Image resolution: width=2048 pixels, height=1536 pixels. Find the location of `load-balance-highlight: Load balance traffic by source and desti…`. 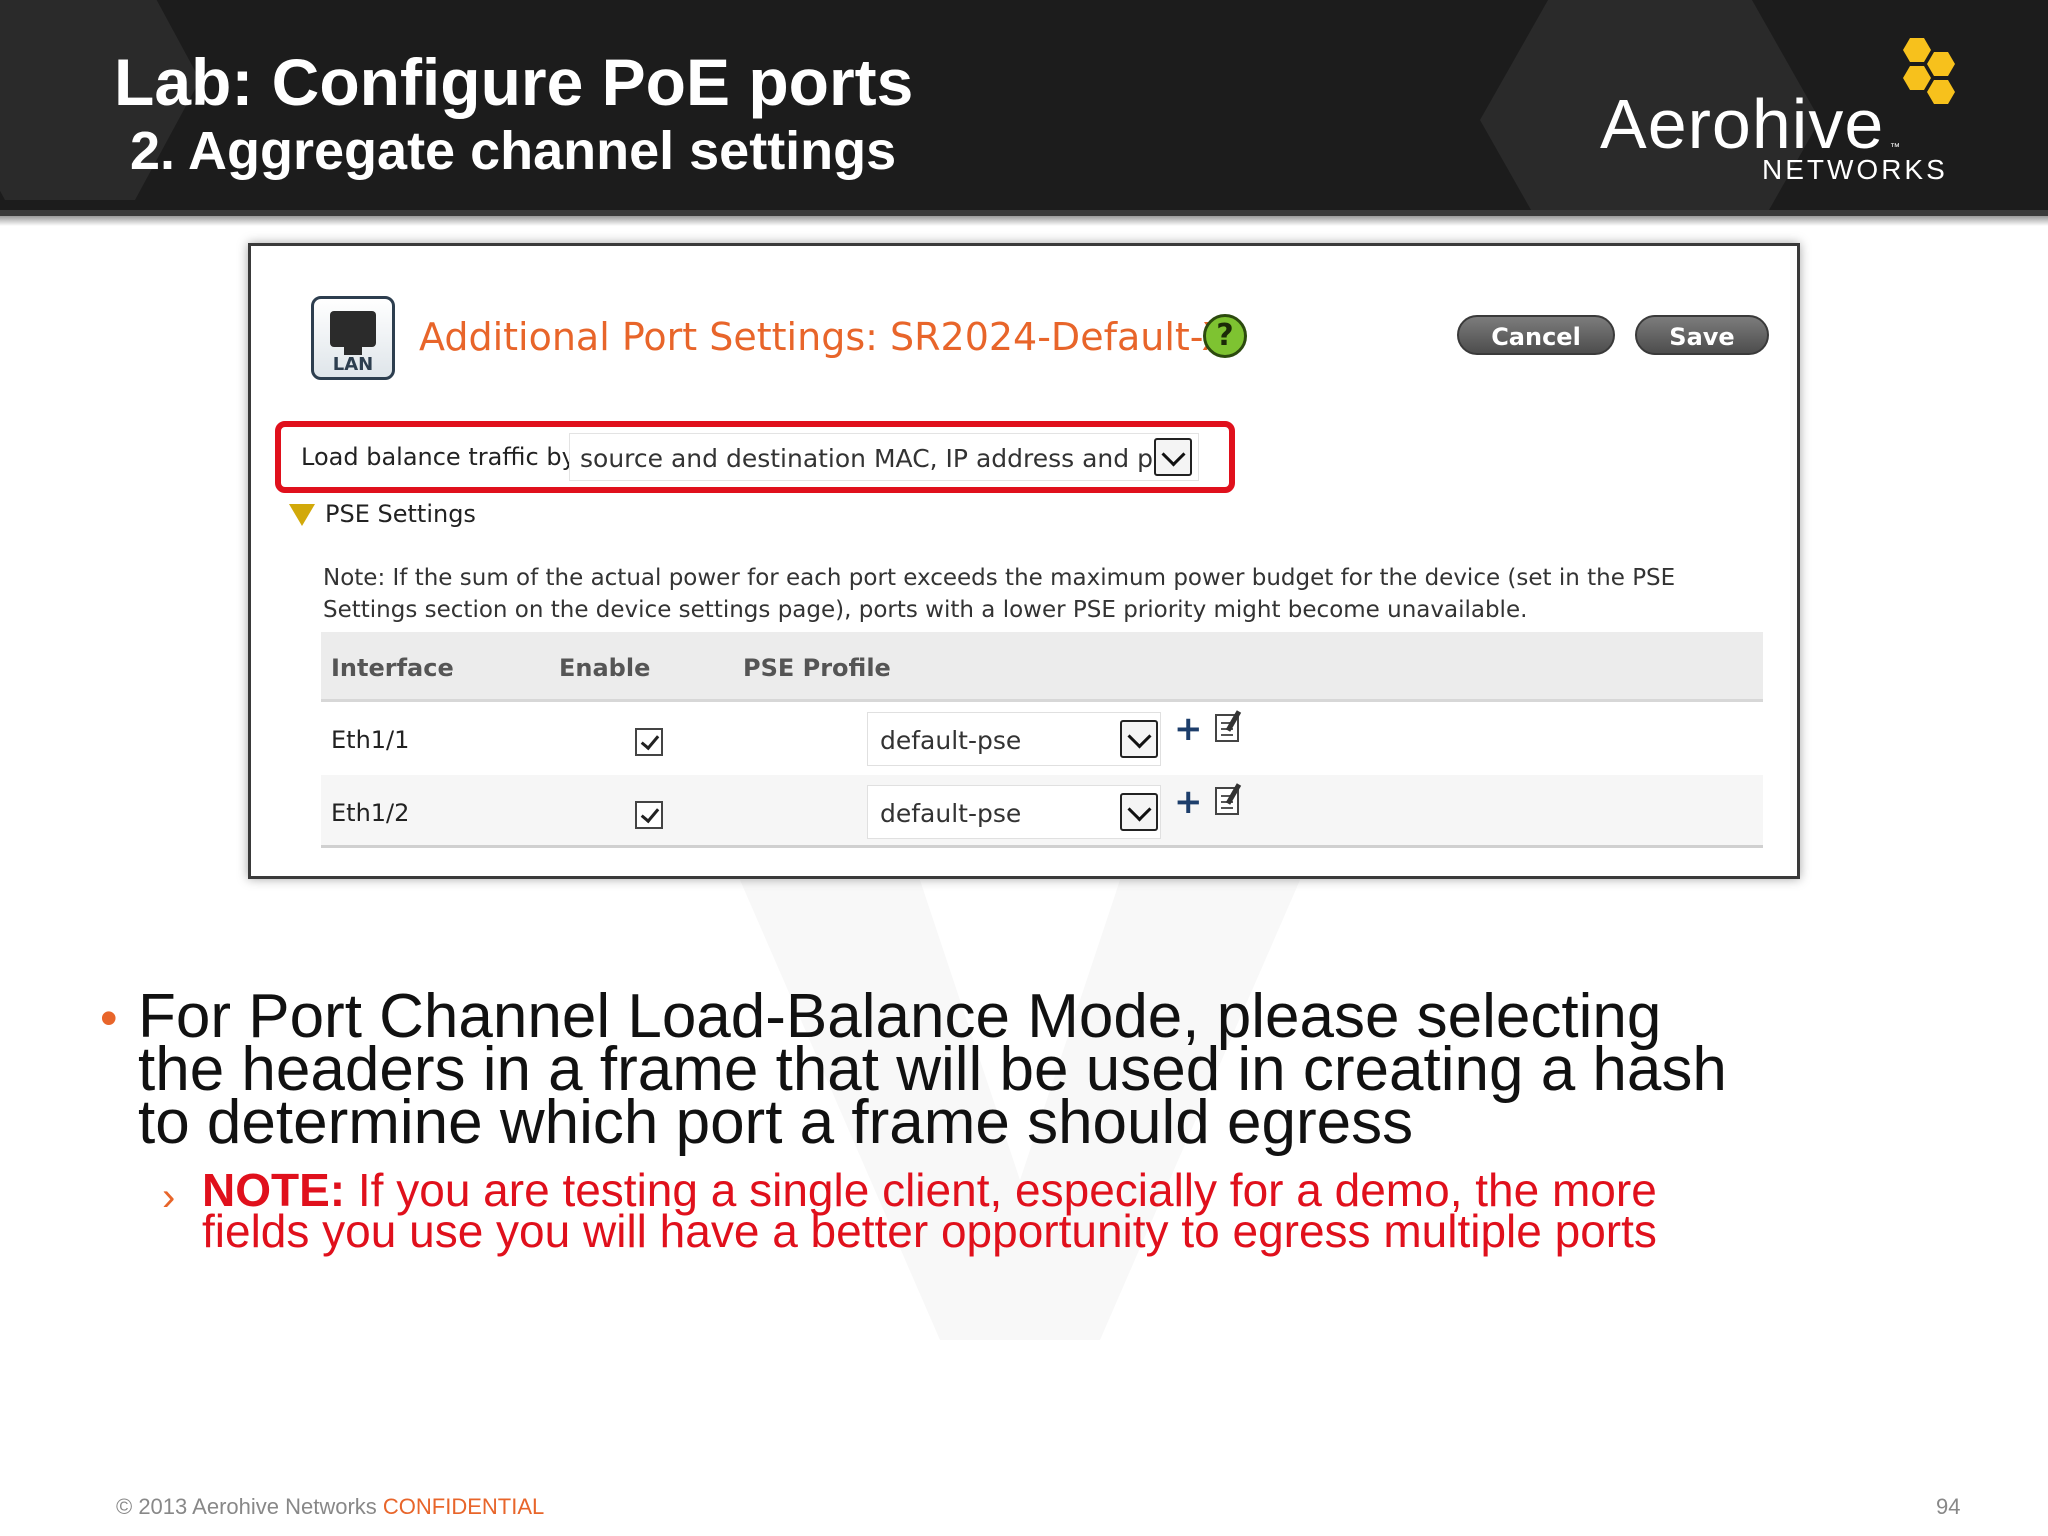

load-balance-highlight: Load balance traffic by source and desti… is located at coordinates (755, 457).